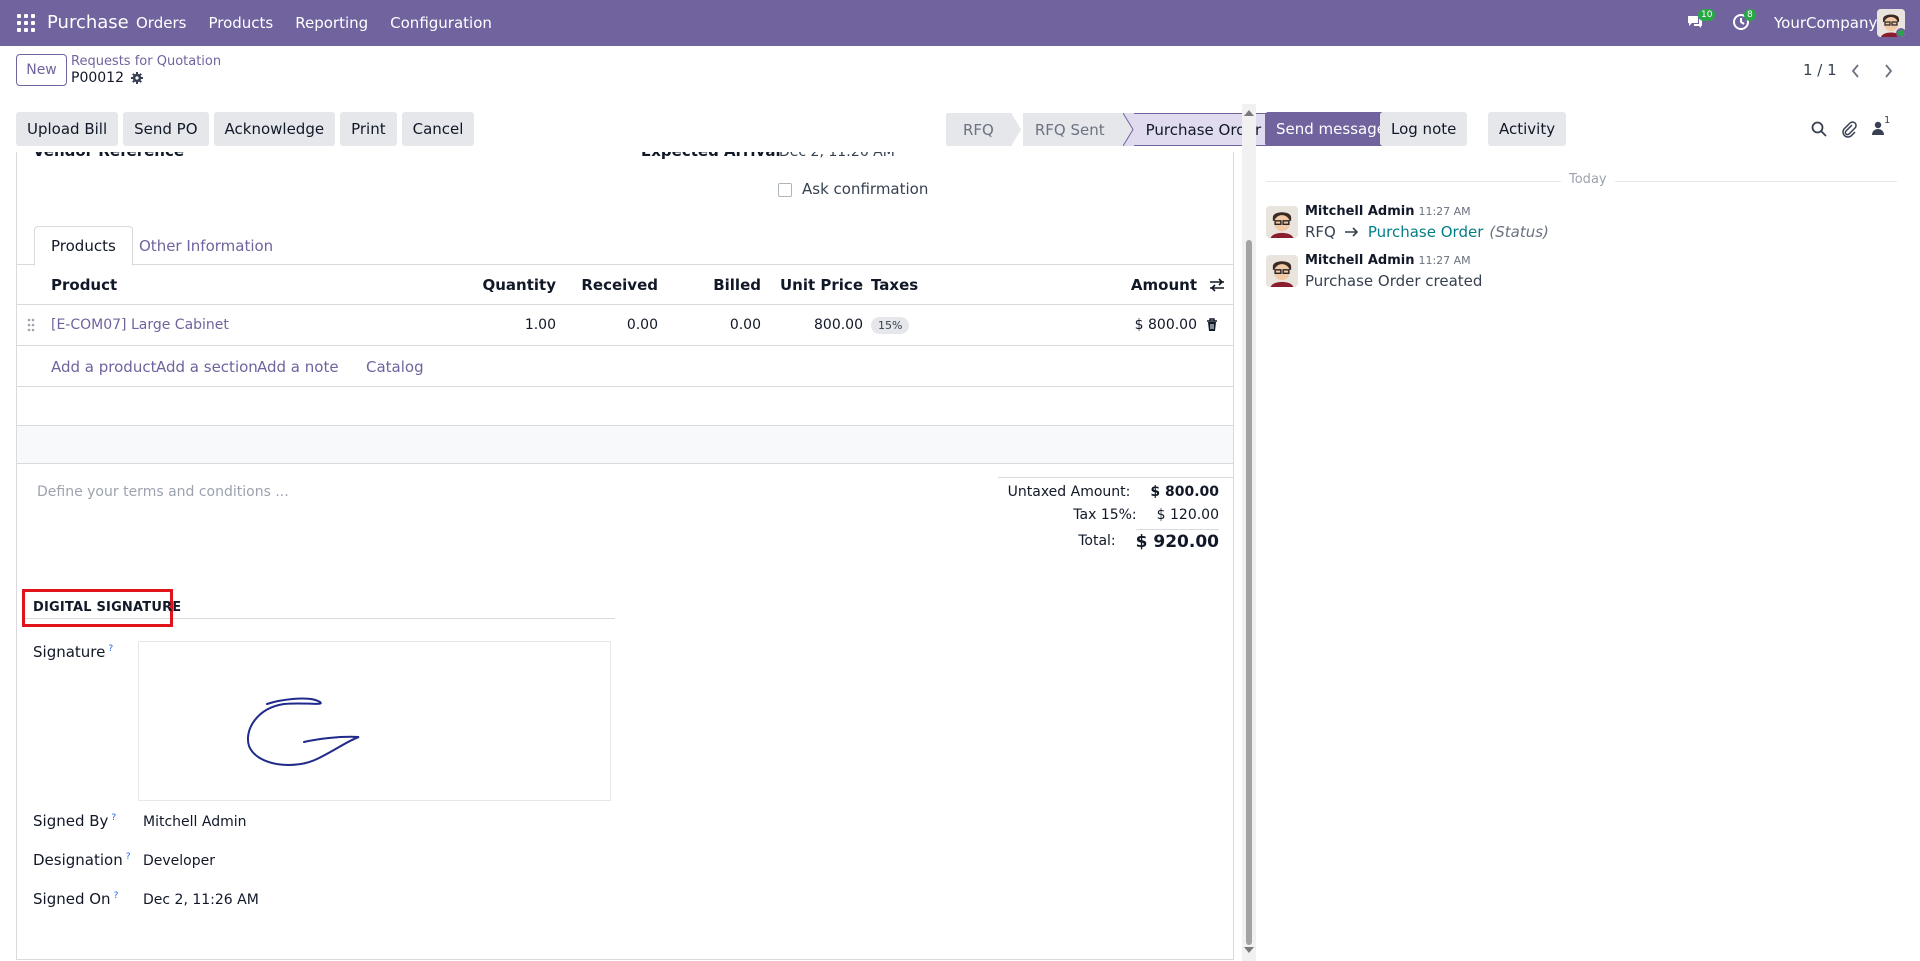 The image size is (1920, 961). I want to click on cancel-button: Cancel, so click(438, 129).